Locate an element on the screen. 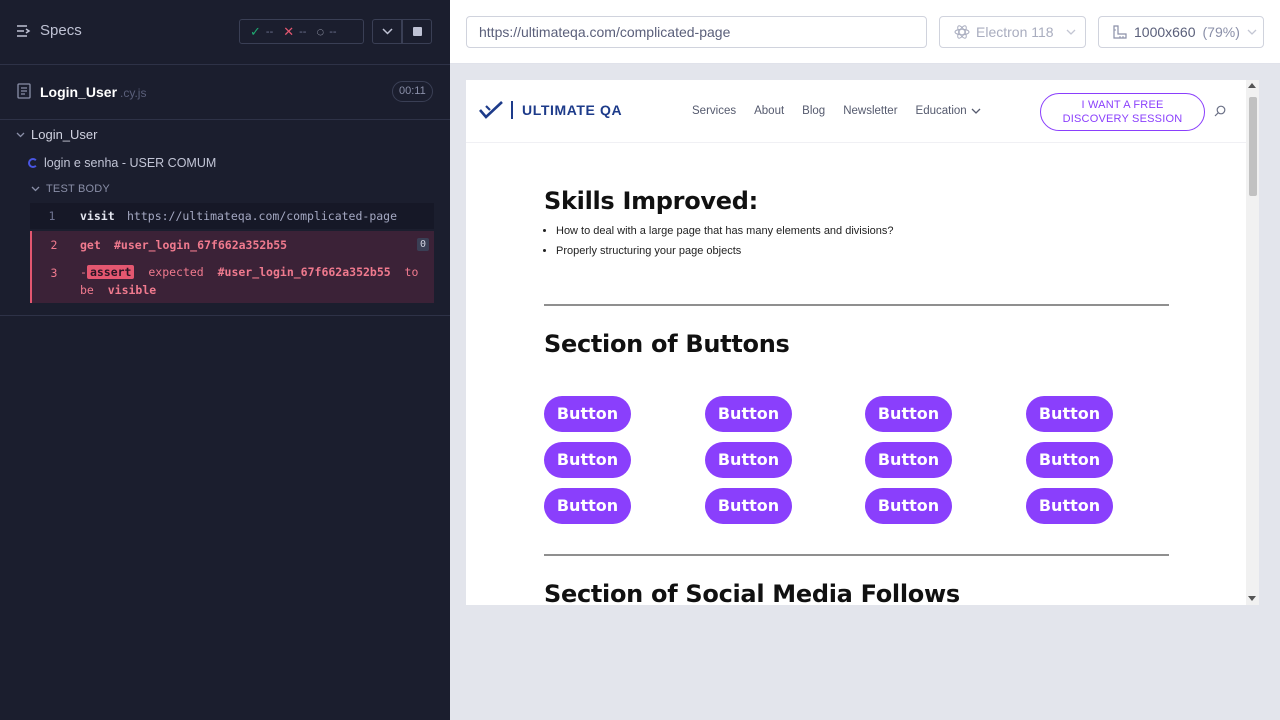  nav-newsletter: Newsletter is located at coordinates (870, 111).